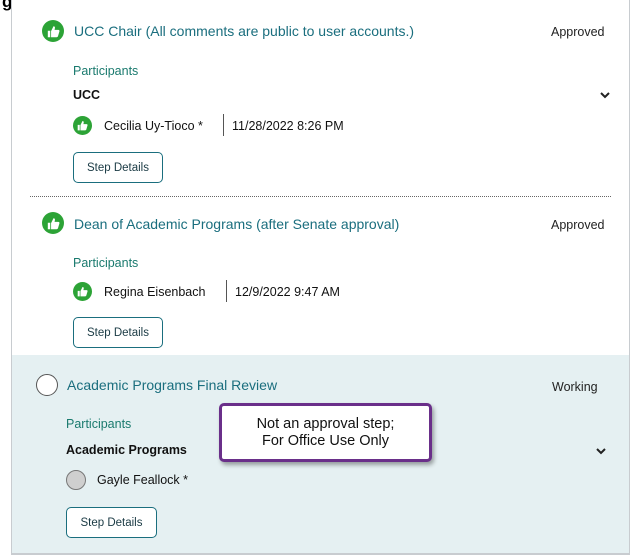 This screenshot has width=632, height=557. I want to click on open-circle-icon, so click(47, 385).